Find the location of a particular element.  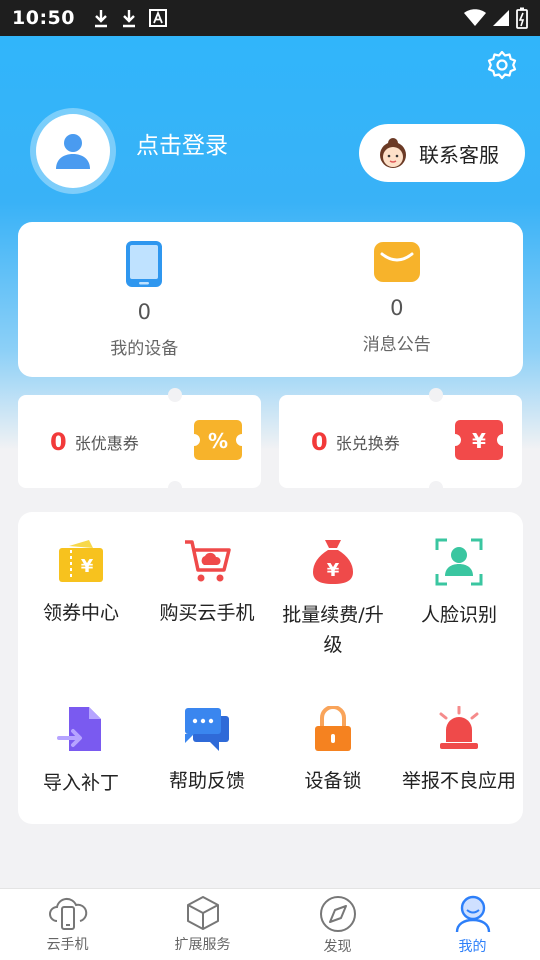

tab-cloud-phone: 云手机 is located at coordinates (67, 924).